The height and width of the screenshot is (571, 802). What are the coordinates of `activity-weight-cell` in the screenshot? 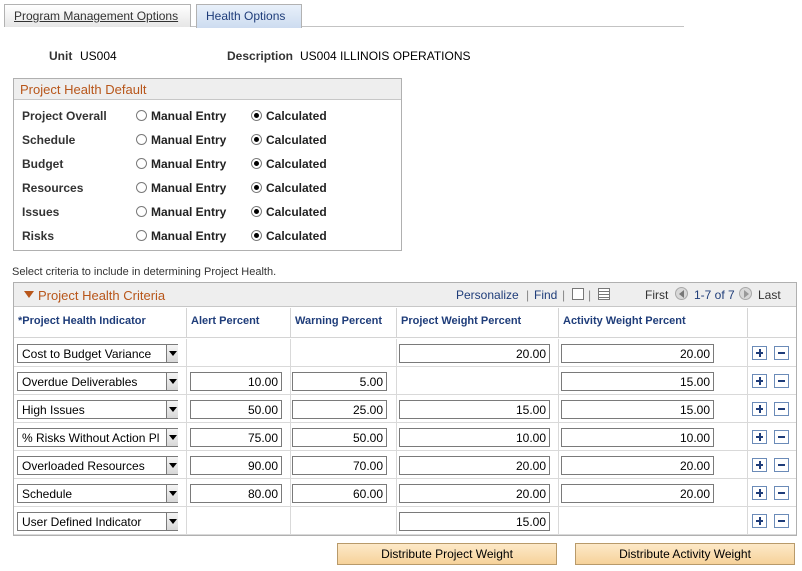 It's located at (653, 521).